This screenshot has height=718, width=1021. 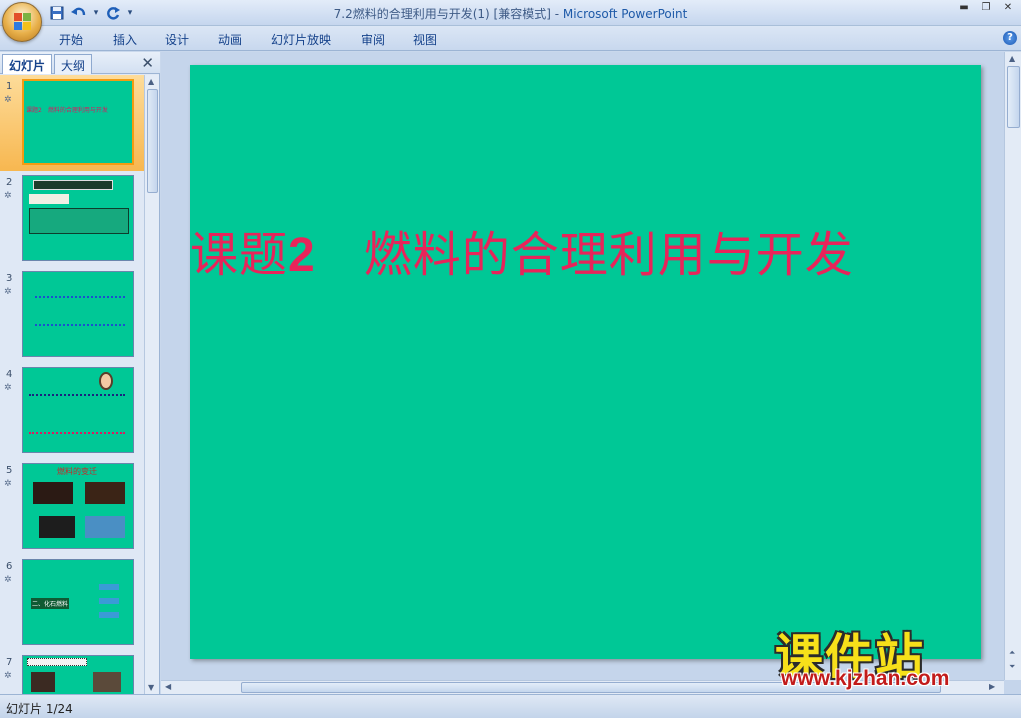 What do you see at coordinates (73, 64) in the screenshot?
I see `tab-outline: 大纲` at bounding box center [73, 64].